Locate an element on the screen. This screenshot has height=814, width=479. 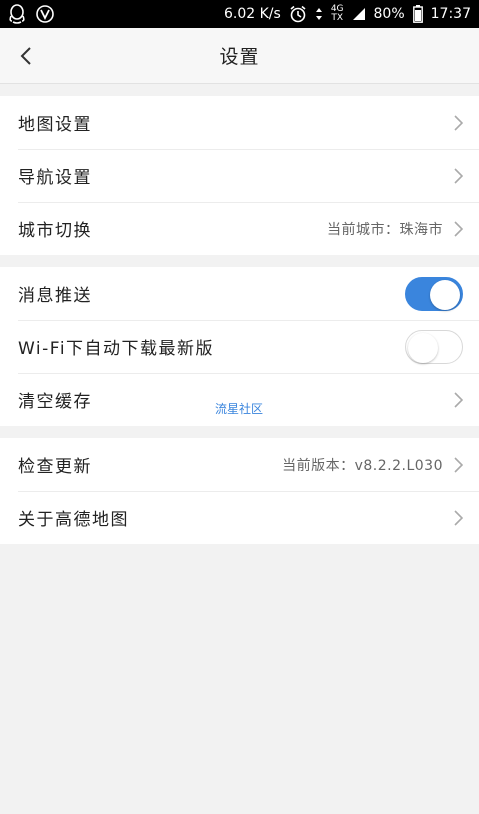
push-notifications-toggle is located at coordinates (434, 293).